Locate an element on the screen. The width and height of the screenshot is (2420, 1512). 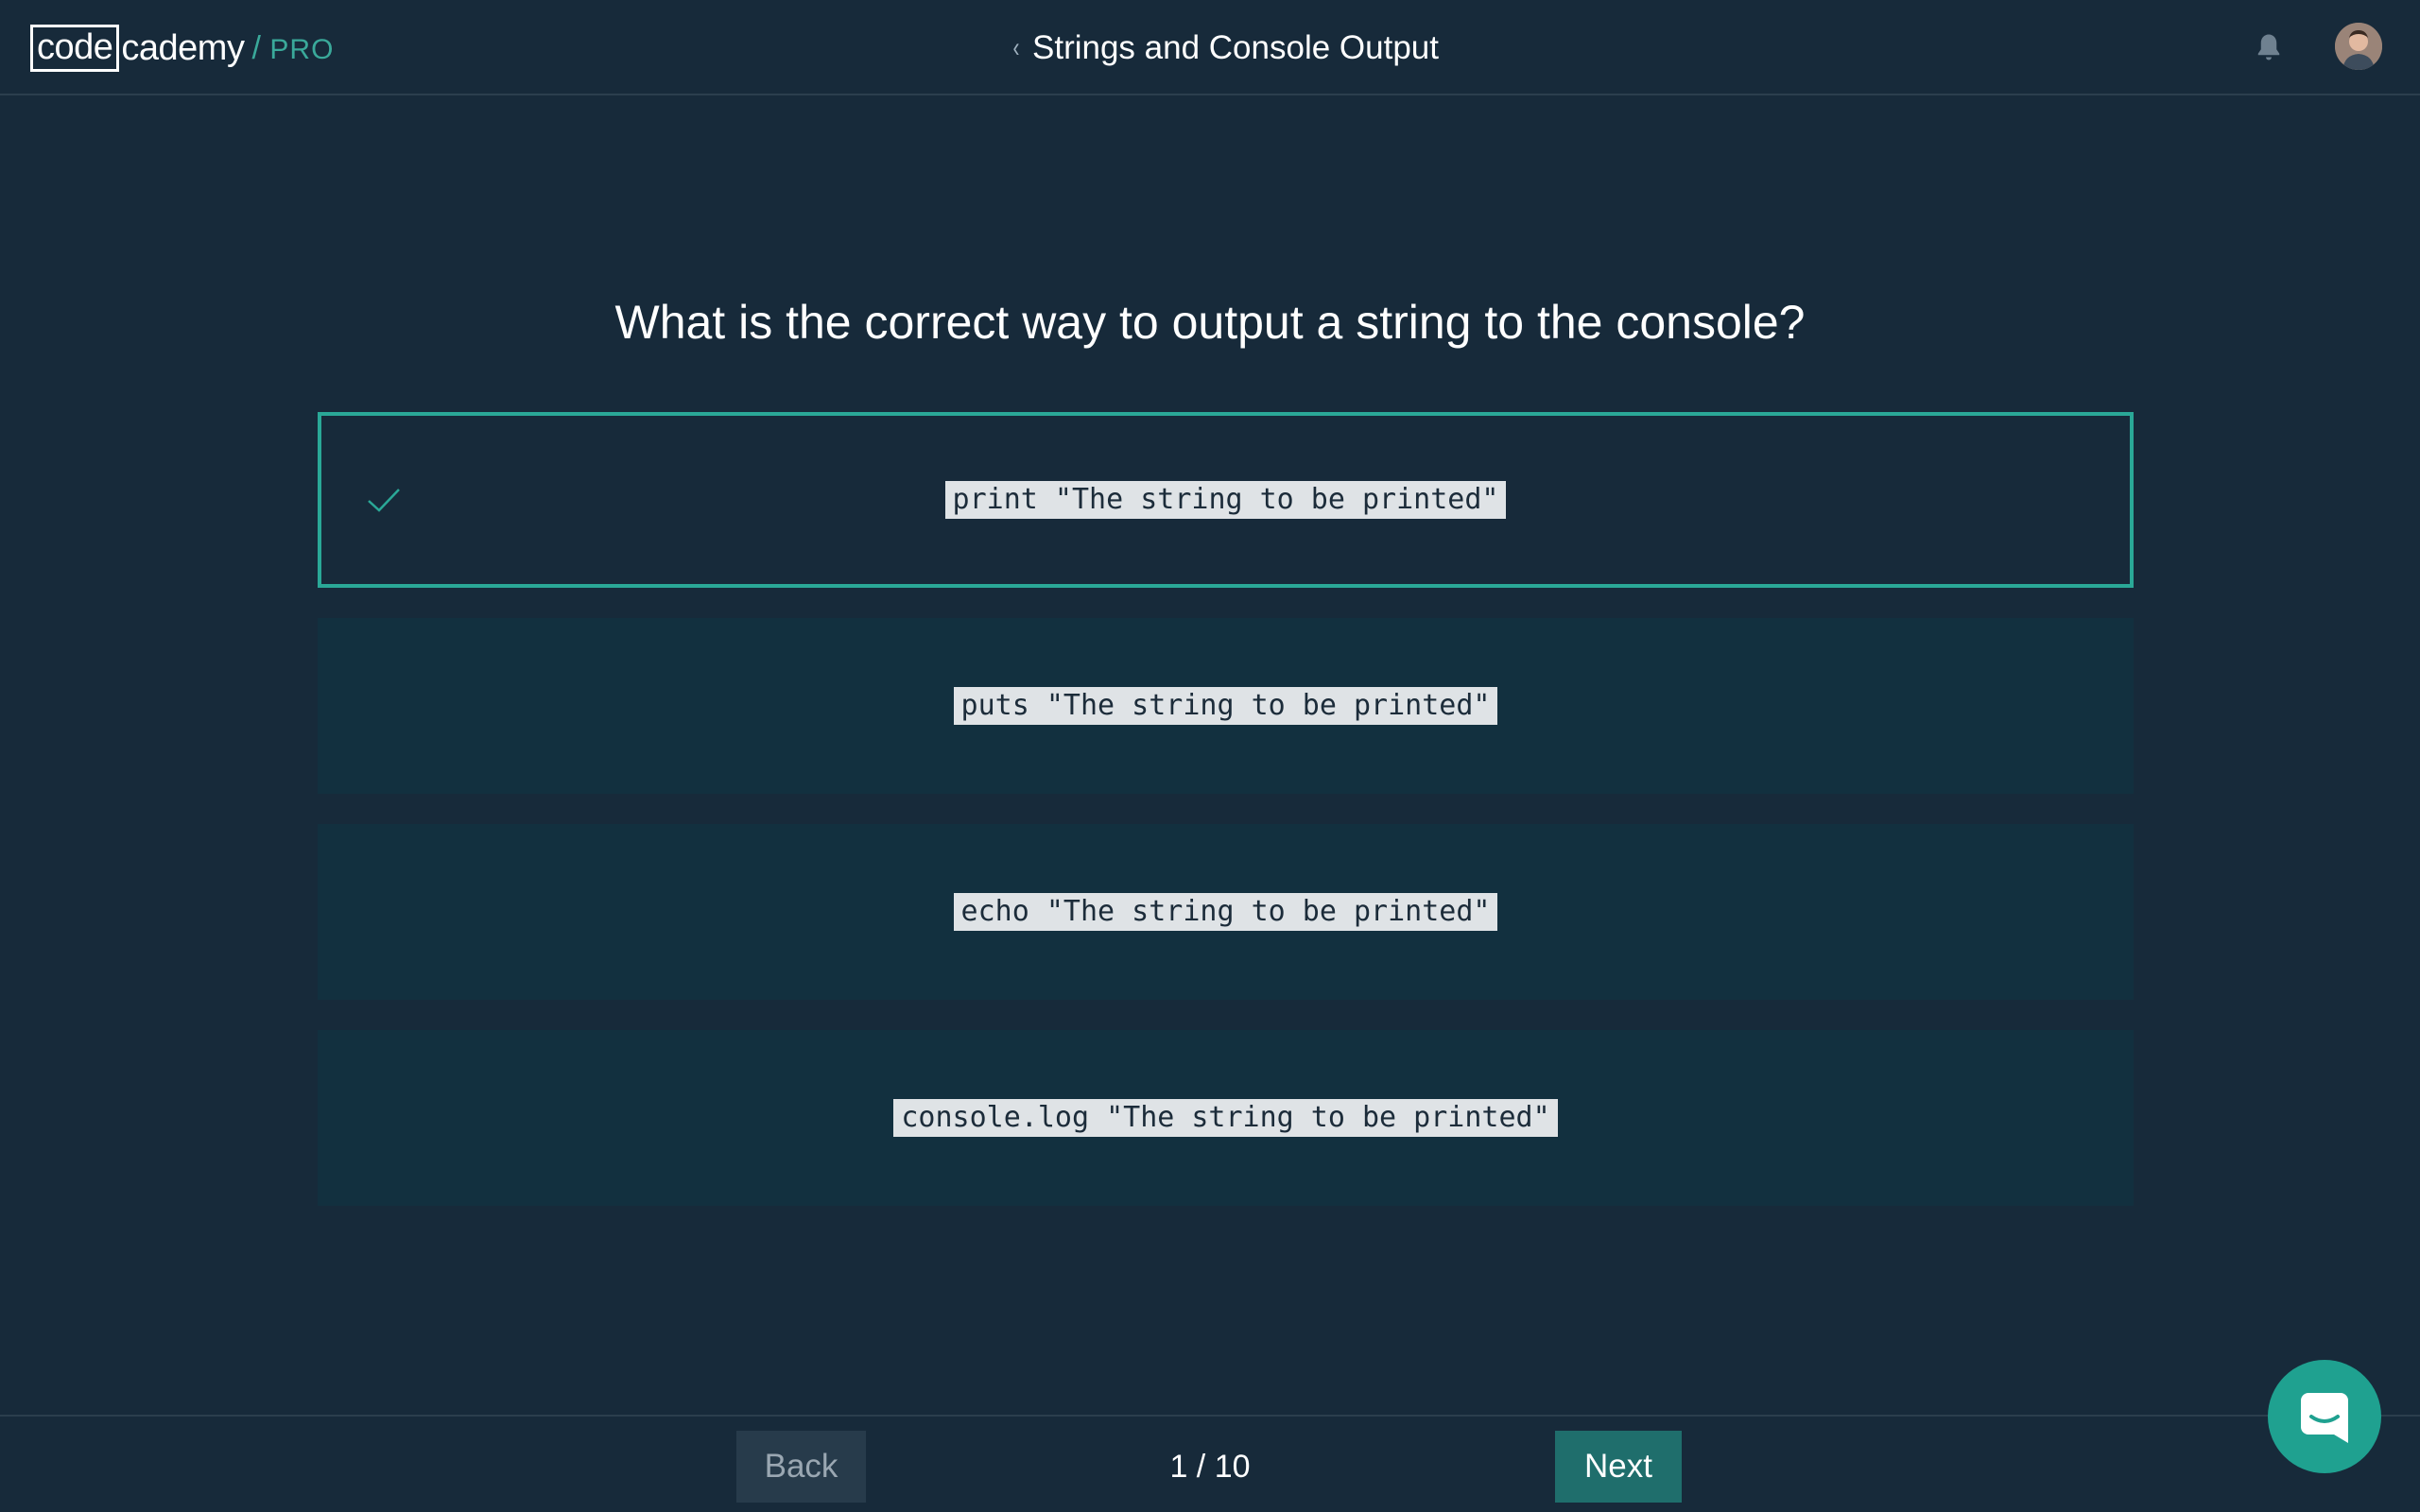
user-avatar is located at coordinates (2359, 46).